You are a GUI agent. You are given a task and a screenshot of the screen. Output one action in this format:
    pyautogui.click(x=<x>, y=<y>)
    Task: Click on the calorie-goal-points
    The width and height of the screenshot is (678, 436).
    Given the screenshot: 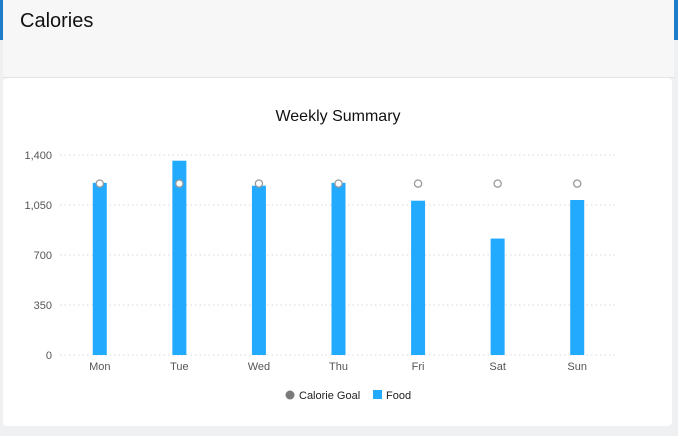 What is the action you would take?
    pyautogui.click(x=338, y=183)
    